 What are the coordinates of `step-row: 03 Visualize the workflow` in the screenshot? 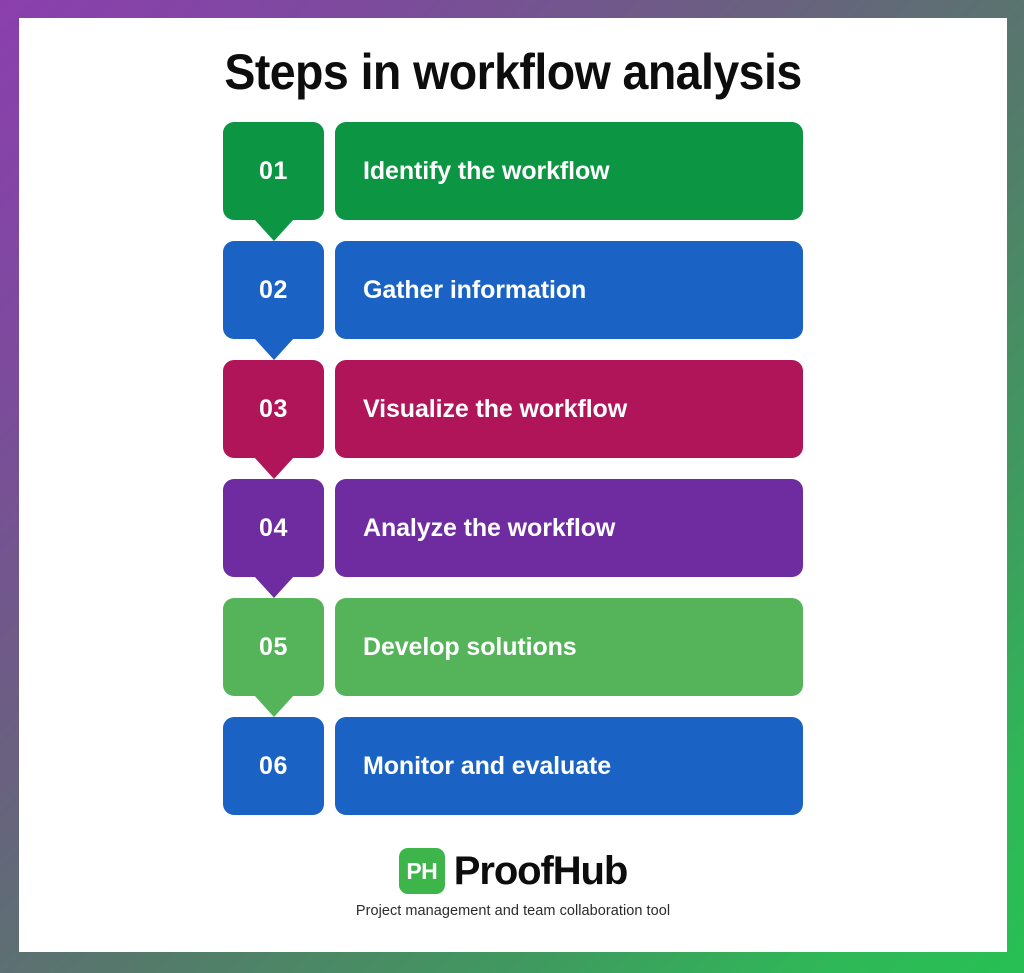 It's located at (513, 419).